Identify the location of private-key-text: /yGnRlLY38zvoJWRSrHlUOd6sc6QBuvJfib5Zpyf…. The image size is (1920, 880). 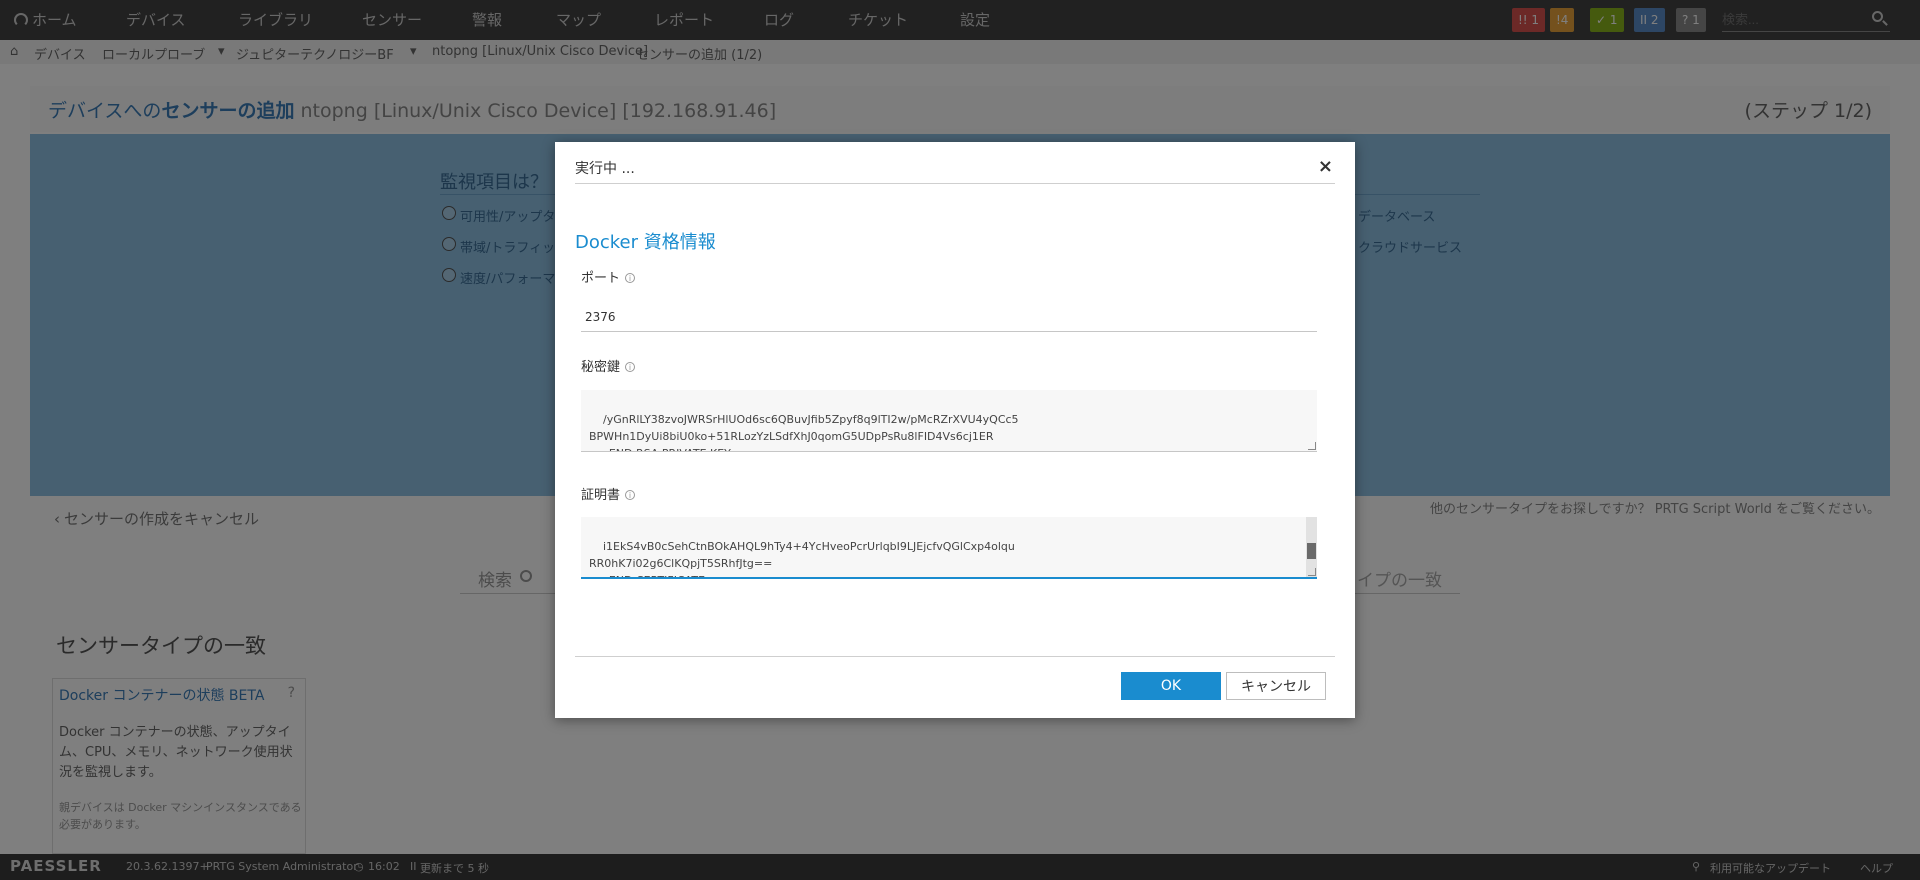
(804, 432).